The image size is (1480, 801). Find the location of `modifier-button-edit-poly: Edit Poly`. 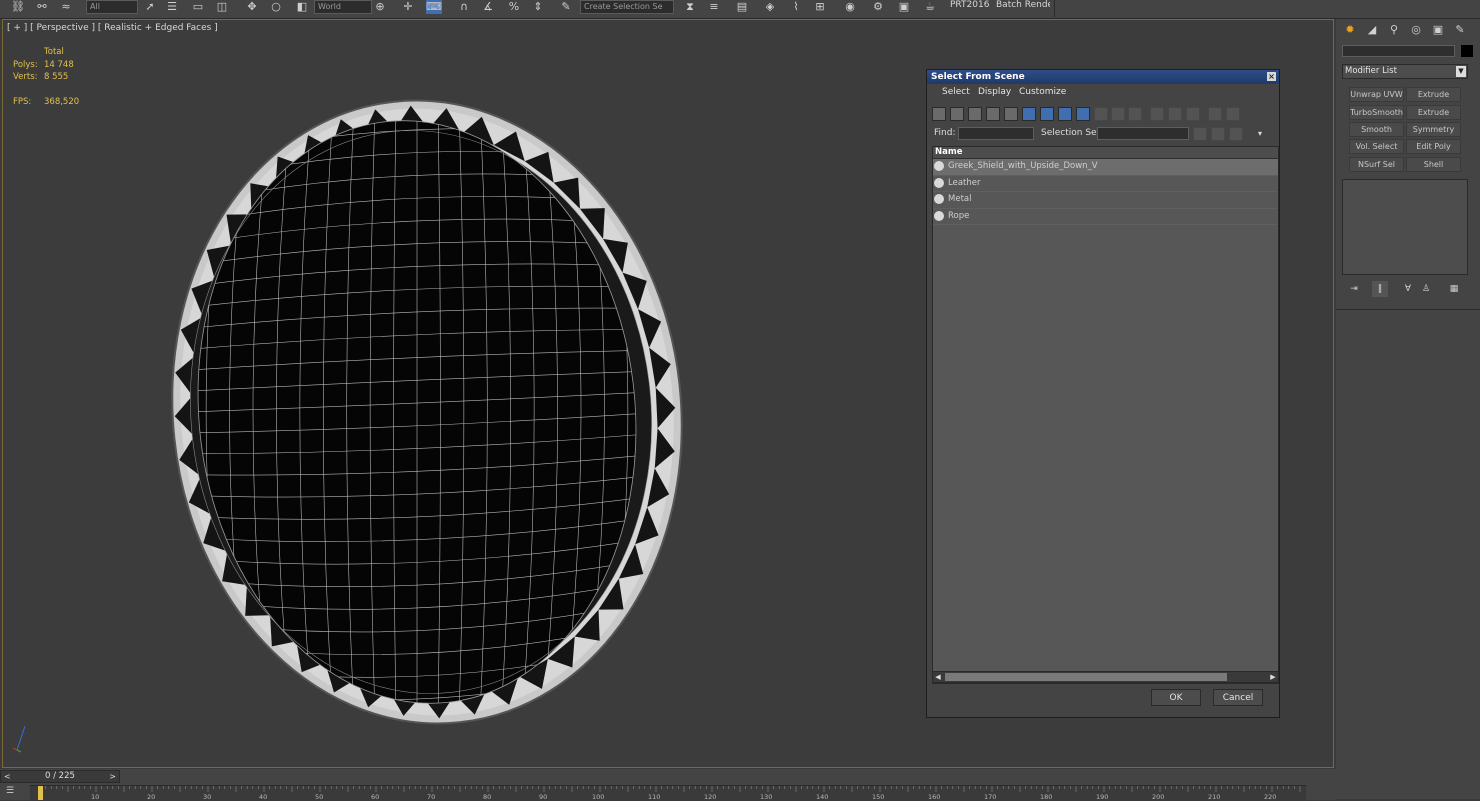

modifier-button-edit-poly: Edit Poly is located at coordinates (1433, 146).